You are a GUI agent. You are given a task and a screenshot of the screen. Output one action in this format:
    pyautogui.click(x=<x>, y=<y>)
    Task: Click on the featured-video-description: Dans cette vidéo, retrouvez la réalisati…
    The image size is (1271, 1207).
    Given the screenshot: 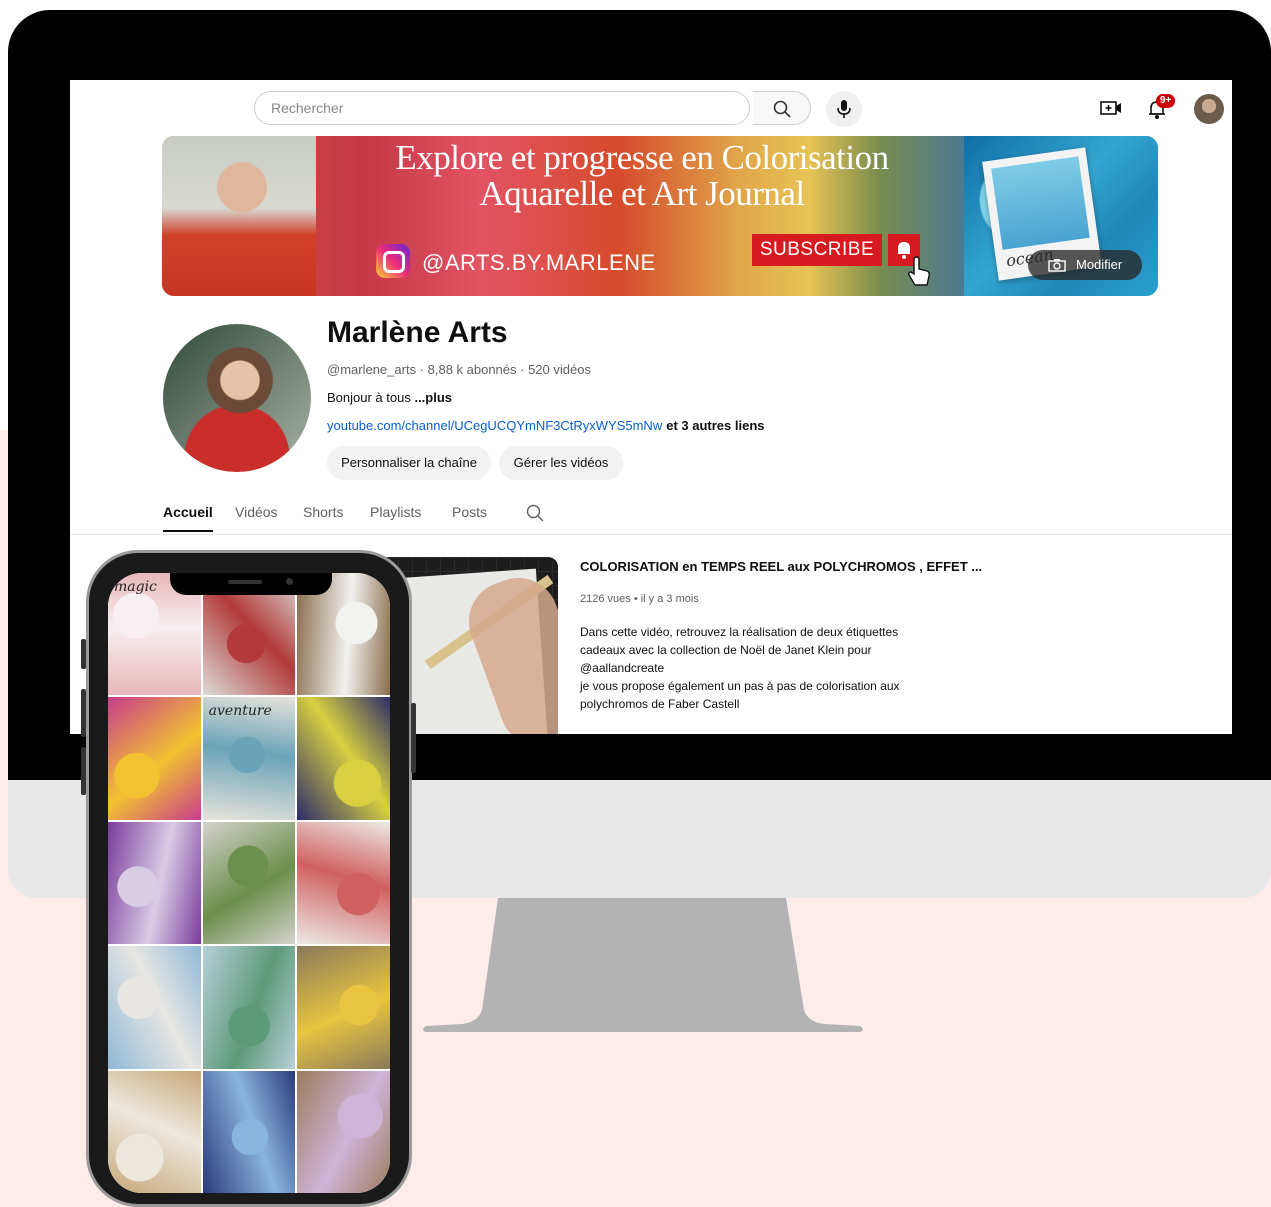 What is the action you would take?
    pyautogui.click(x=760, y=668)
    